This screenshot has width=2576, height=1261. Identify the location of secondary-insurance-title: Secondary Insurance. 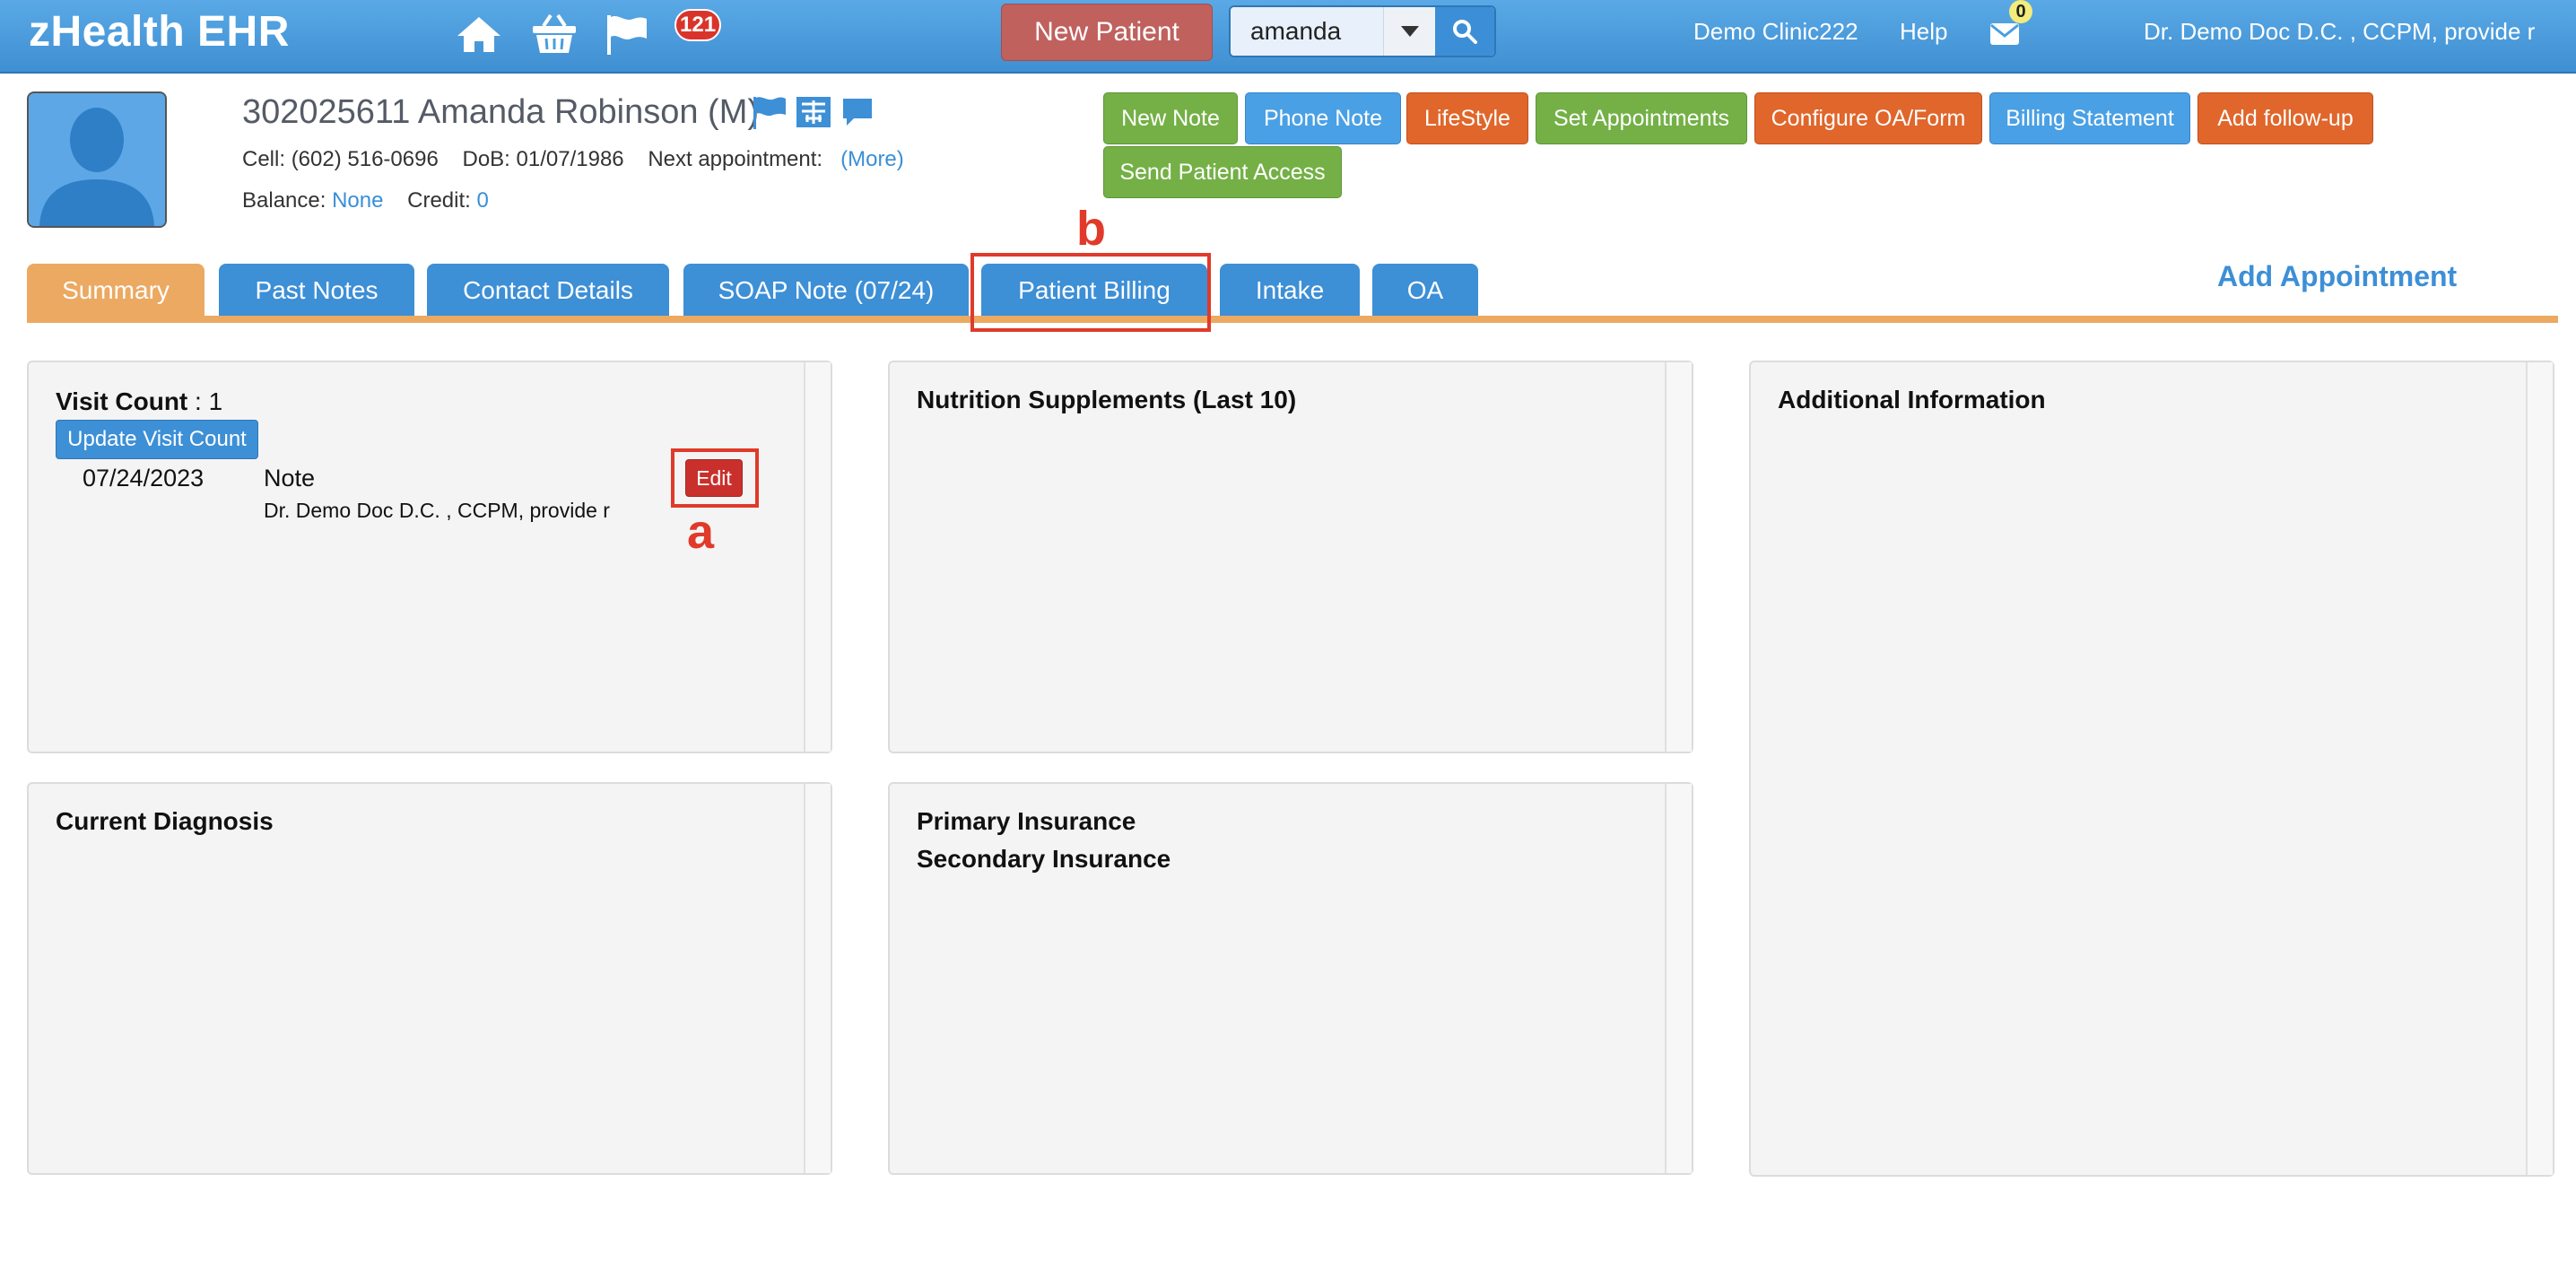
(1044, 859).